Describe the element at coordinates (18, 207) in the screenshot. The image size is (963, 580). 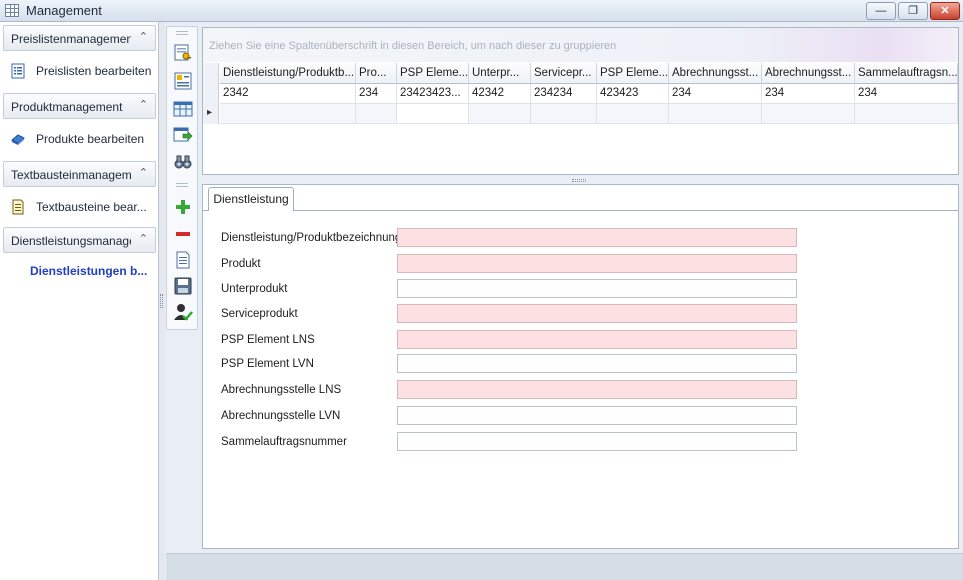
I see `note-icon` at that location.